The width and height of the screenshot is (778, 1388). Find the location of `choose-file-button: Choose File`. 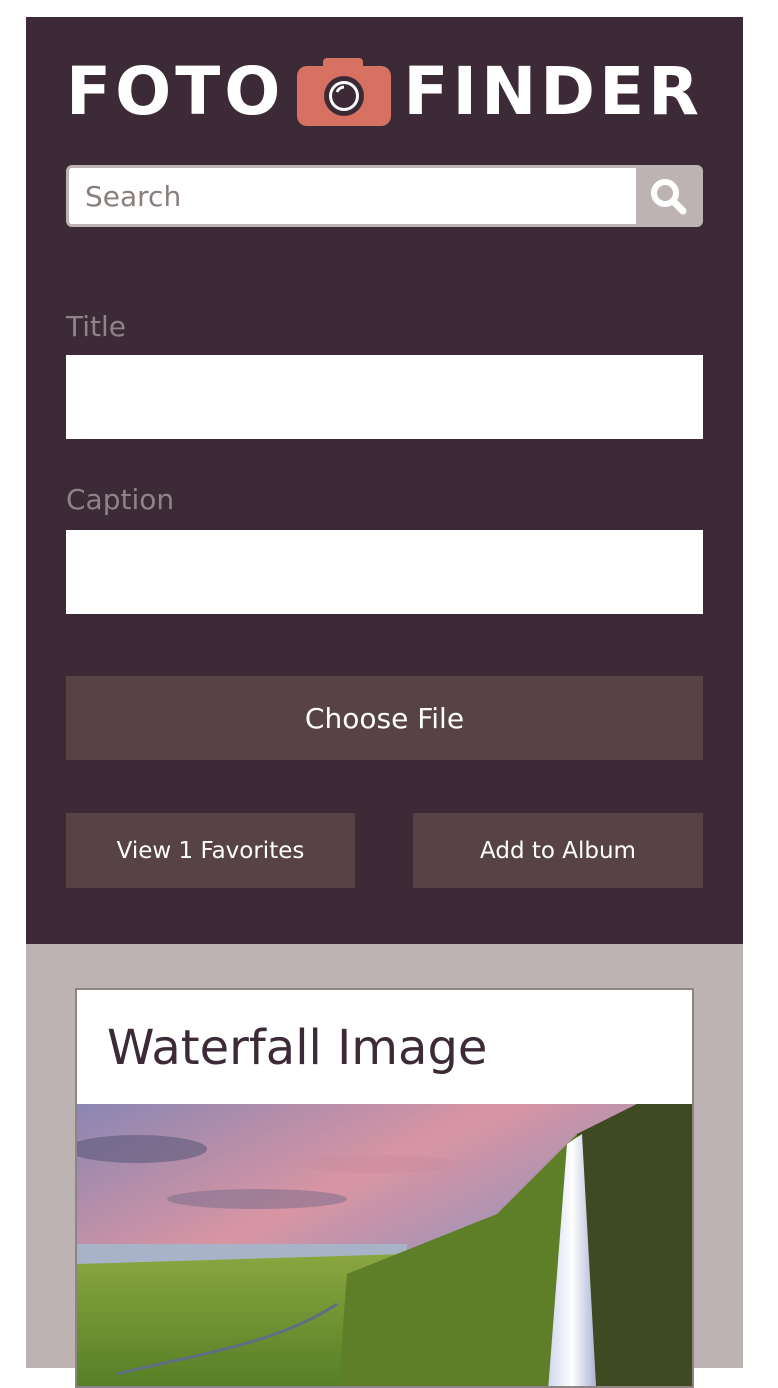

choose-file-button: Choose File is located at coordinates (384, 718).